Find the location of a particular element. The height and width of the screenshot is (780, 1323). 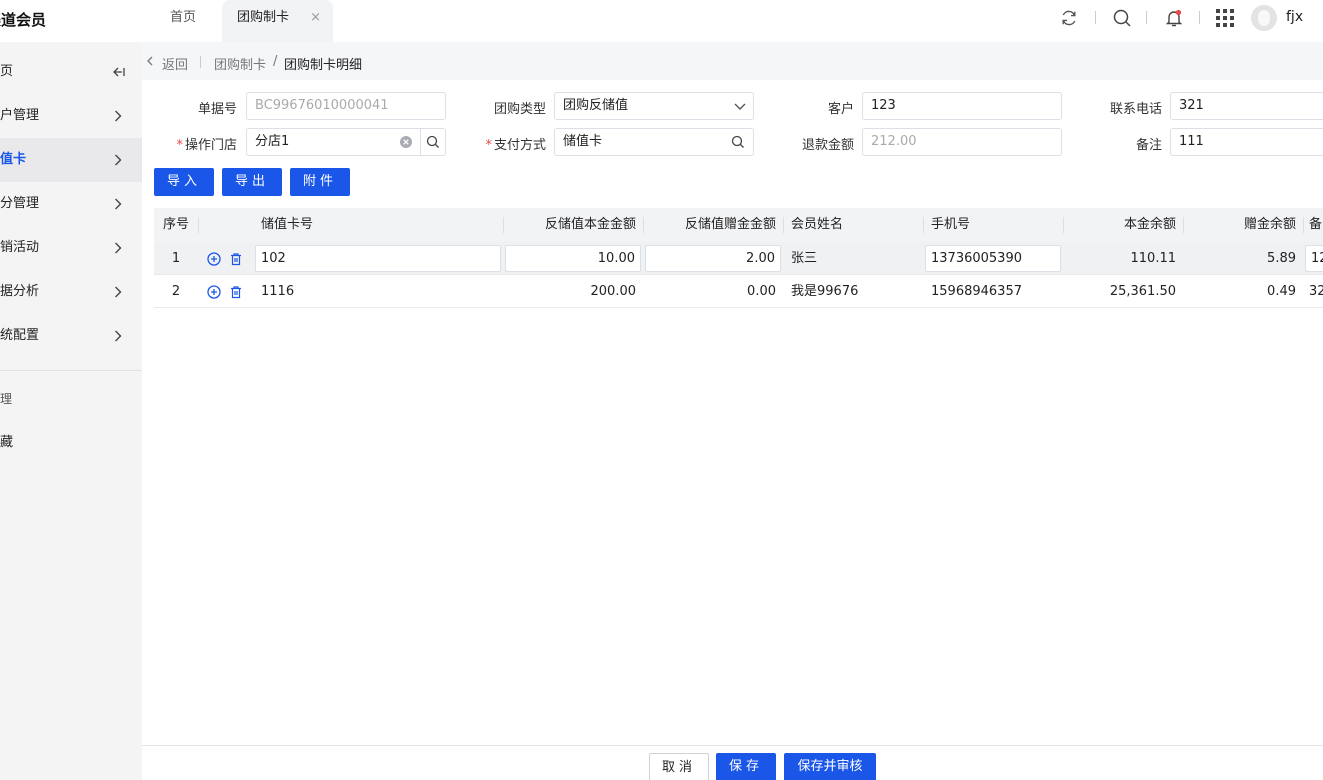

tab-group-card: 团购制卡 × is located at coordinates (277, 21).